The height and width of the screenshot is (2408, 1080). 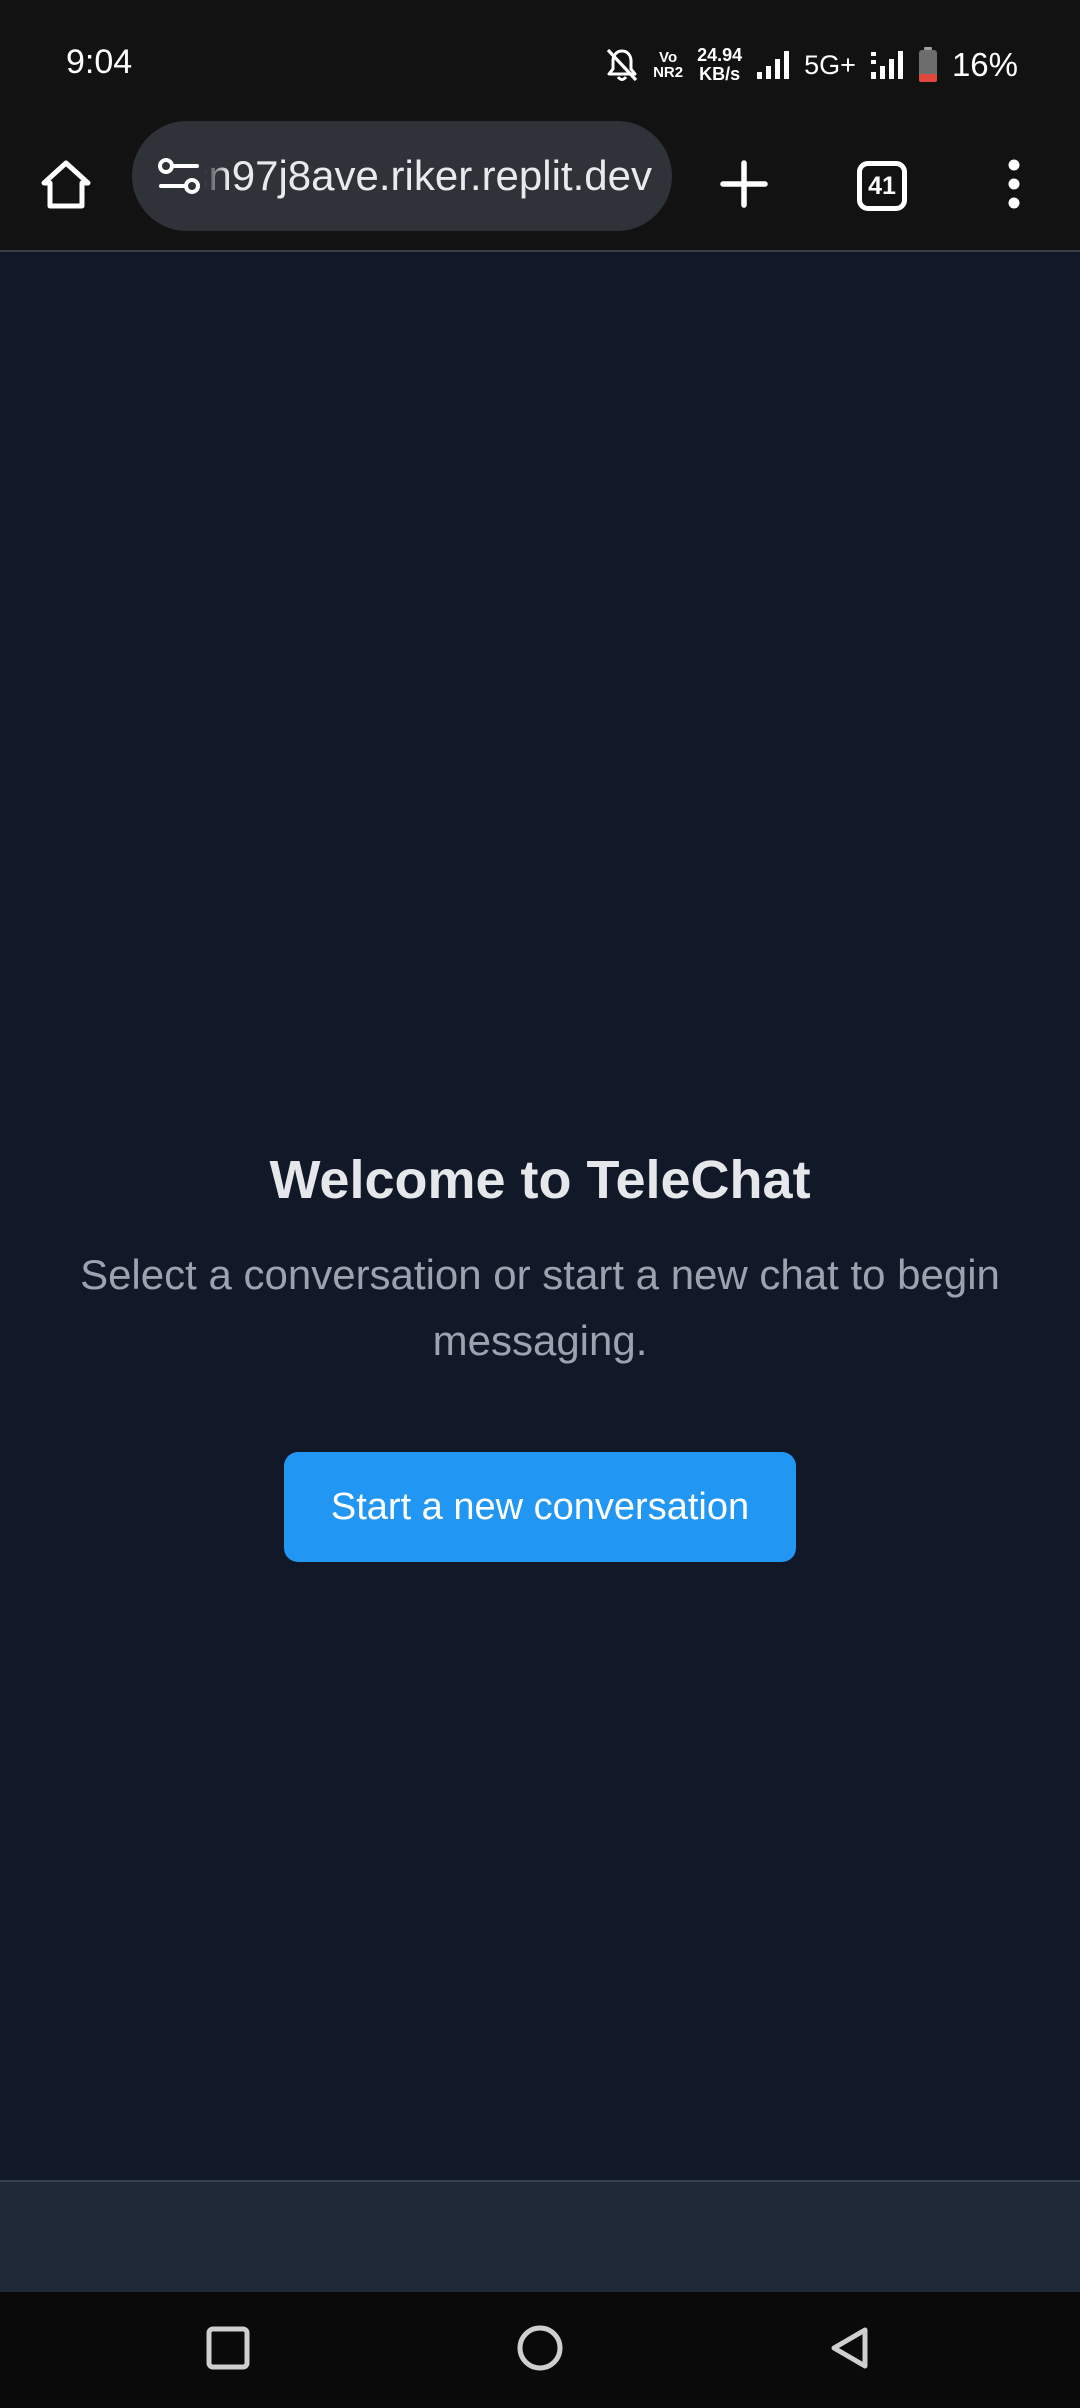 I want to click on new-tab-button, so click(x=744, y=186).